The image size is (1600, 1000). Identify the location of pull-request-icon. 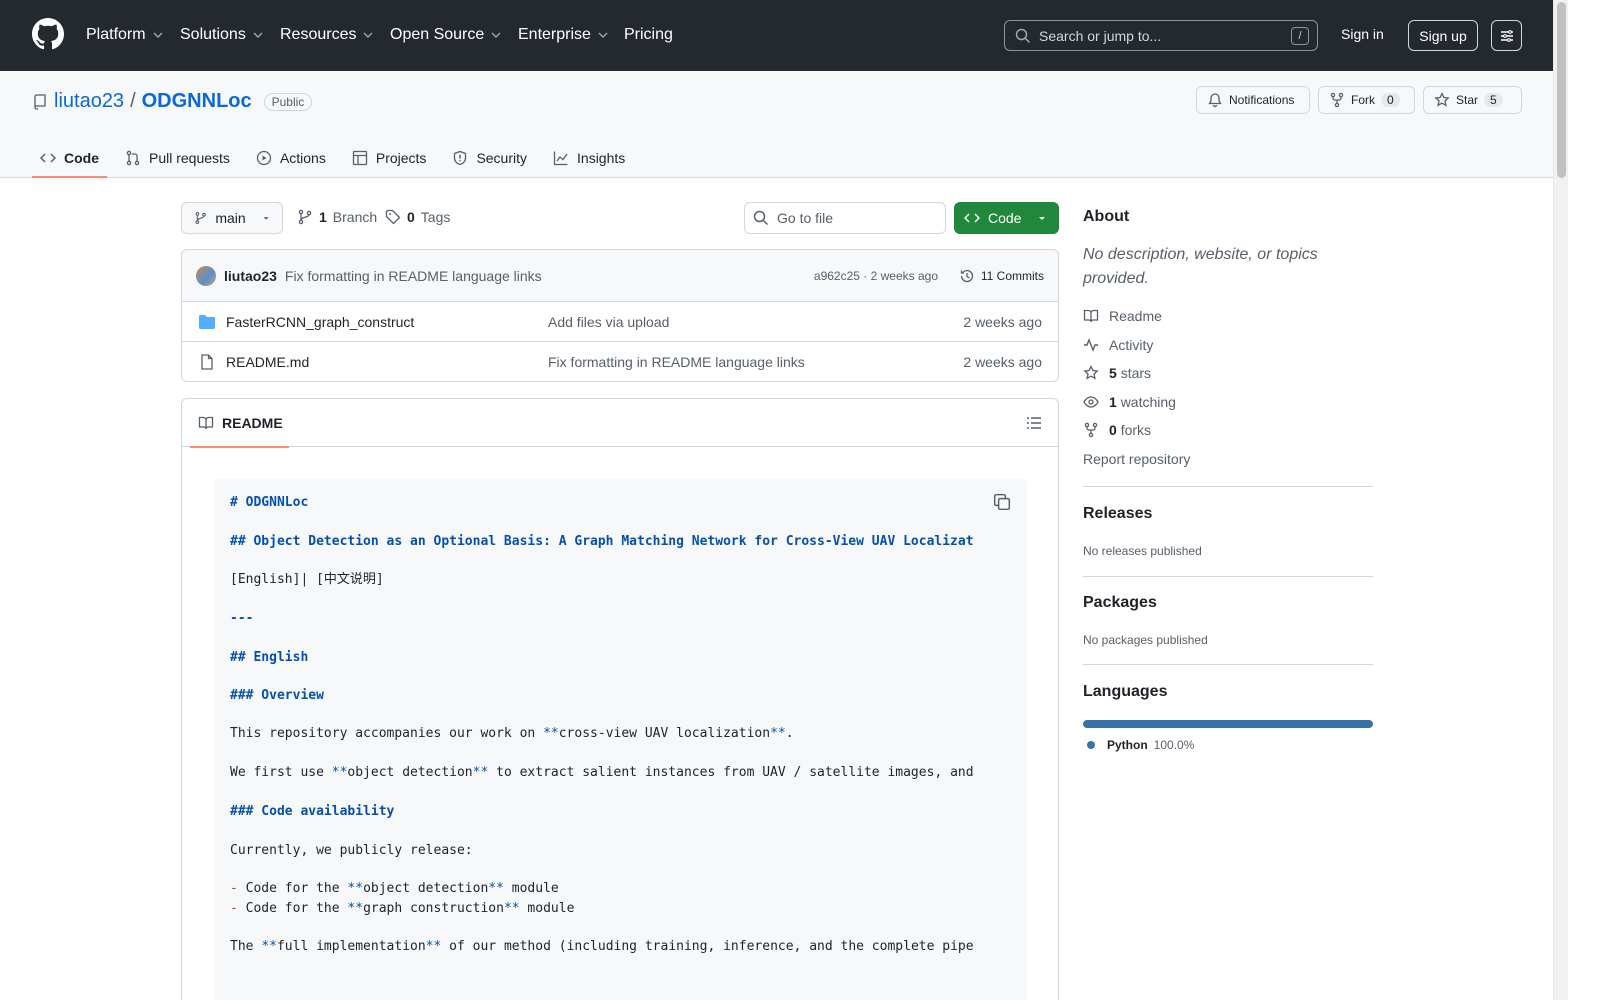
(133, 157).